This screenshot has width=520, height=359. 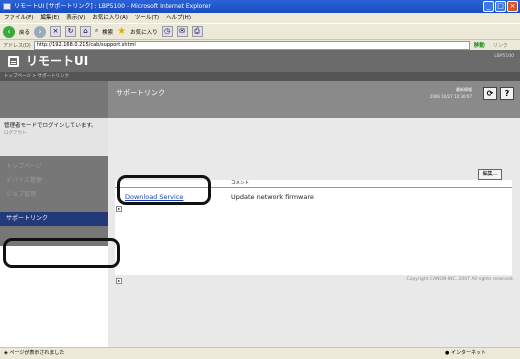 I want to click on favorites-label: お気に入り, so click(x=144, y=32).